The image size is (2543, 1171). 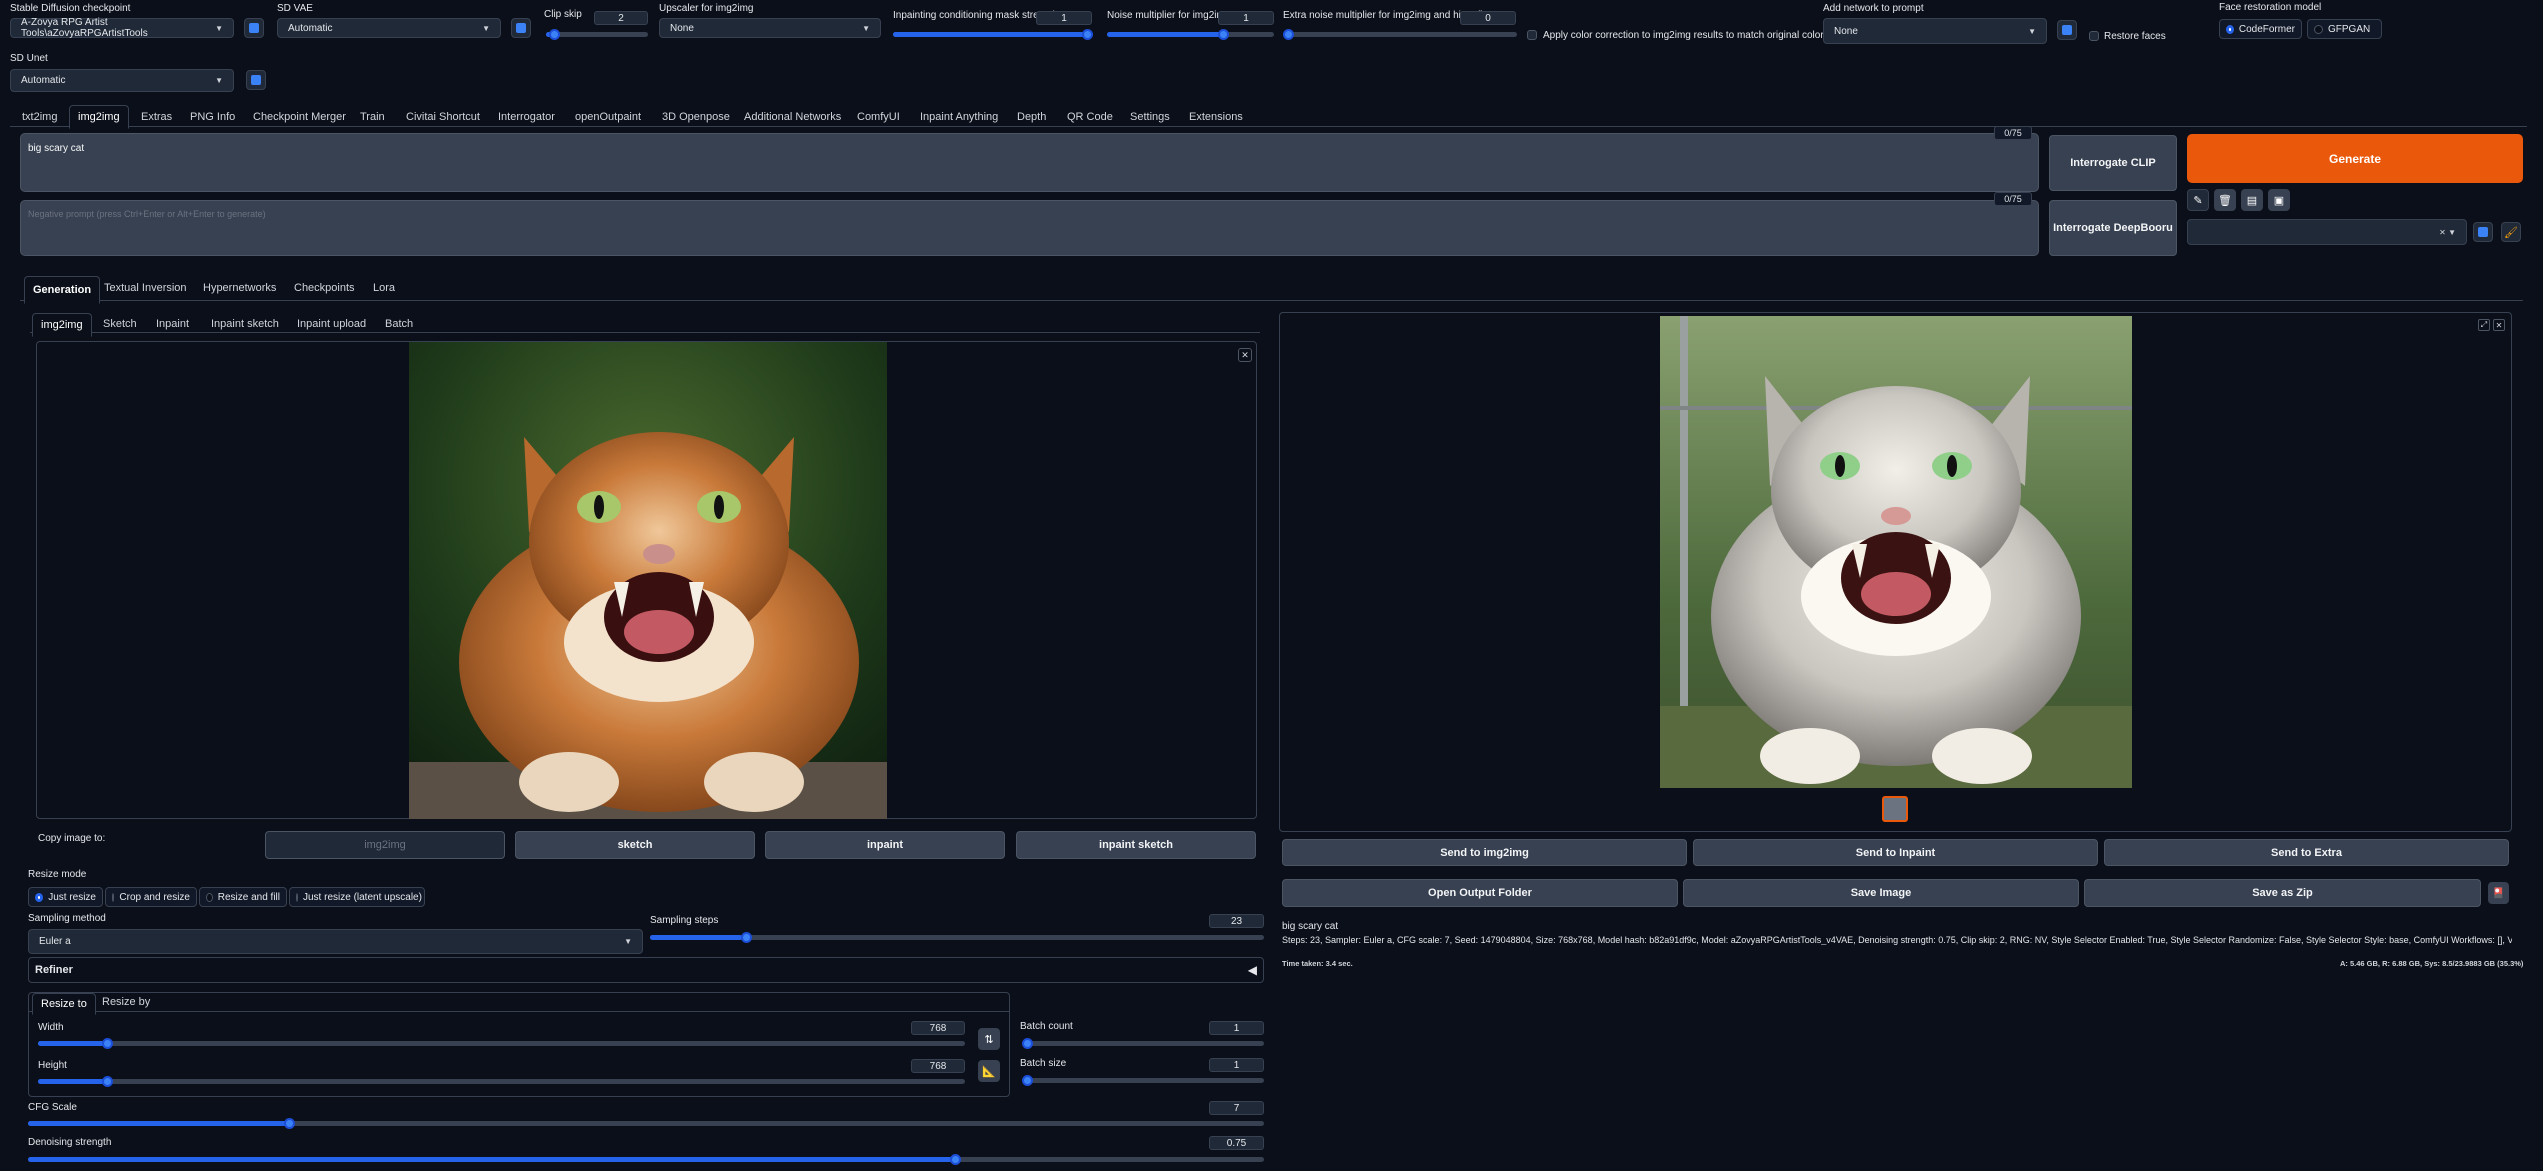 What do you see at coordinates (151, 897) in the screenshot?
I see `radio-crop-and-resize: Crop and resize` at bounding box center [151, 897].